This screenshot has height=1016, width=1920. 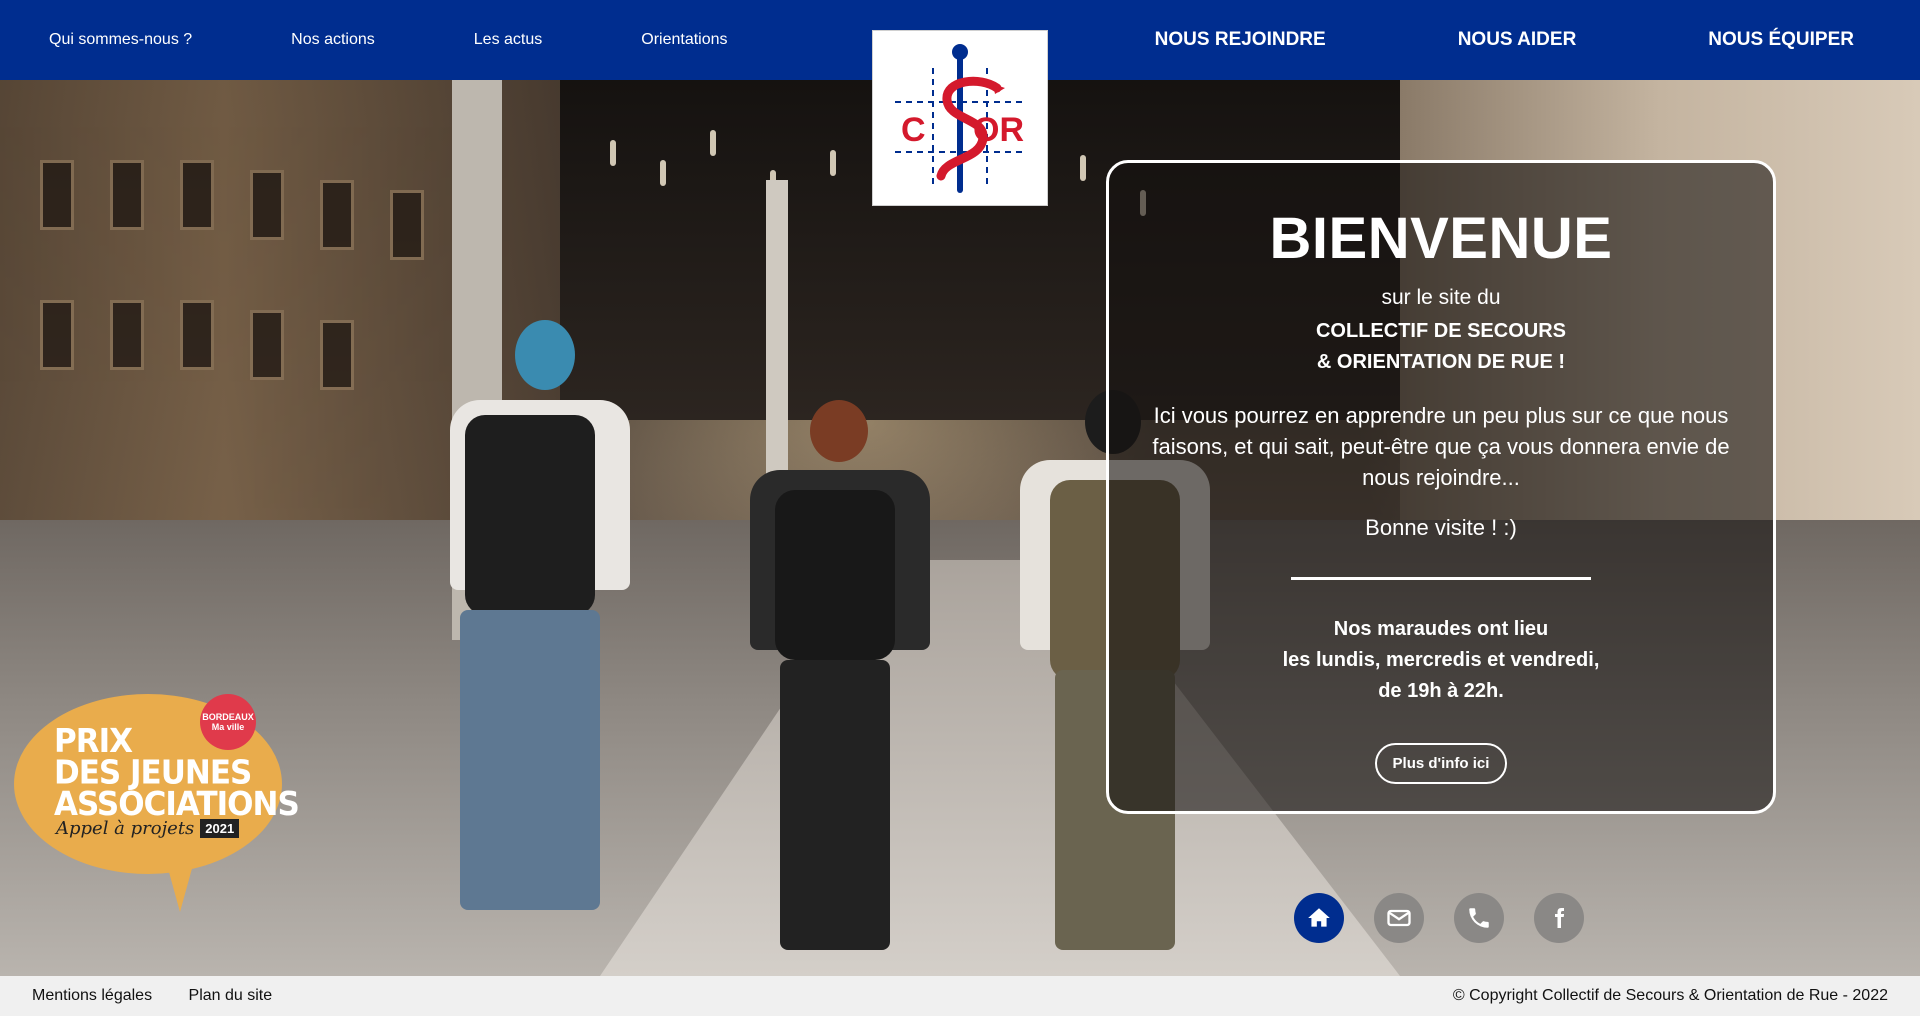 I want to click on award-year: 2021, so click(x=220, y=828).